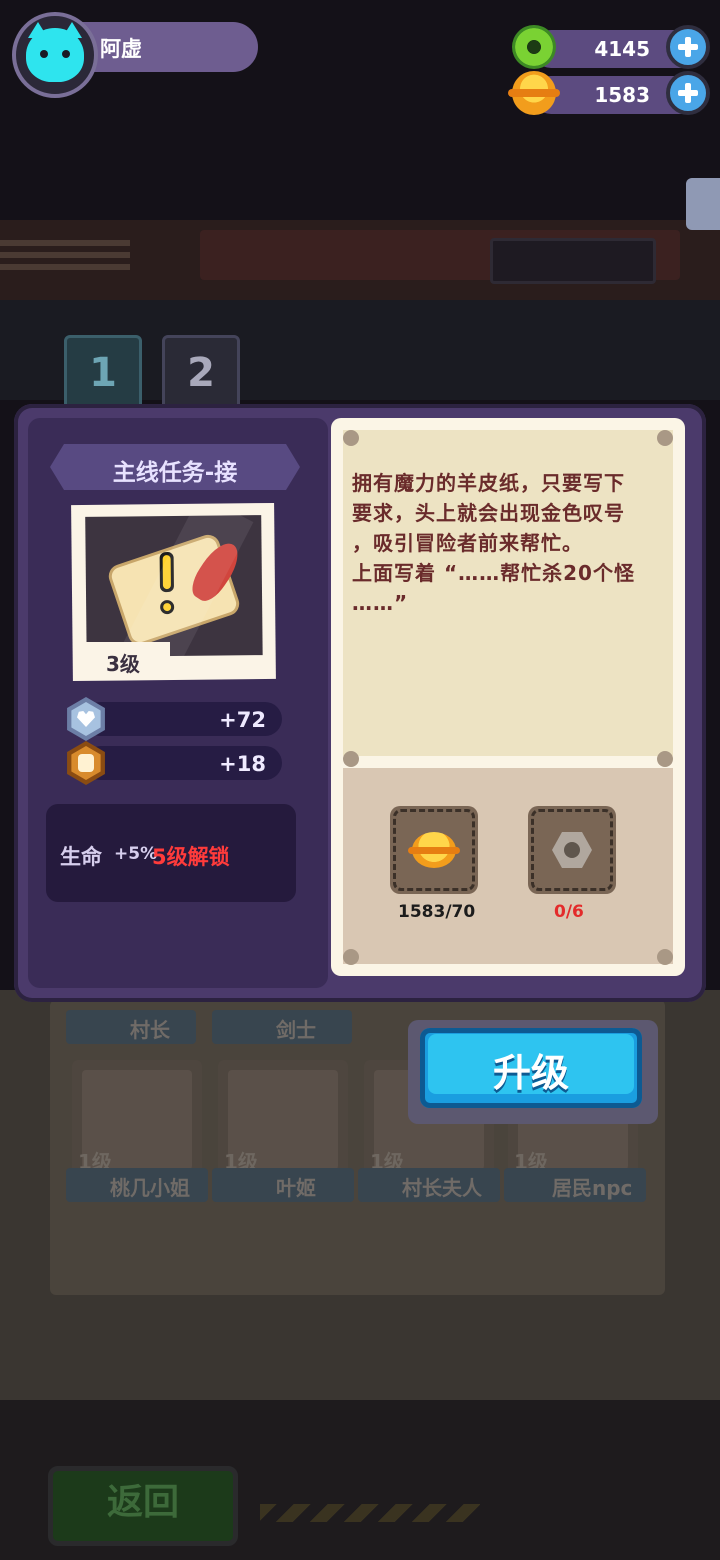 The height and width of the screenshot is (1560, 720). Describe the element at coordinates (370, 1513) in the screenshot. I see `hazard-strip` at that location.